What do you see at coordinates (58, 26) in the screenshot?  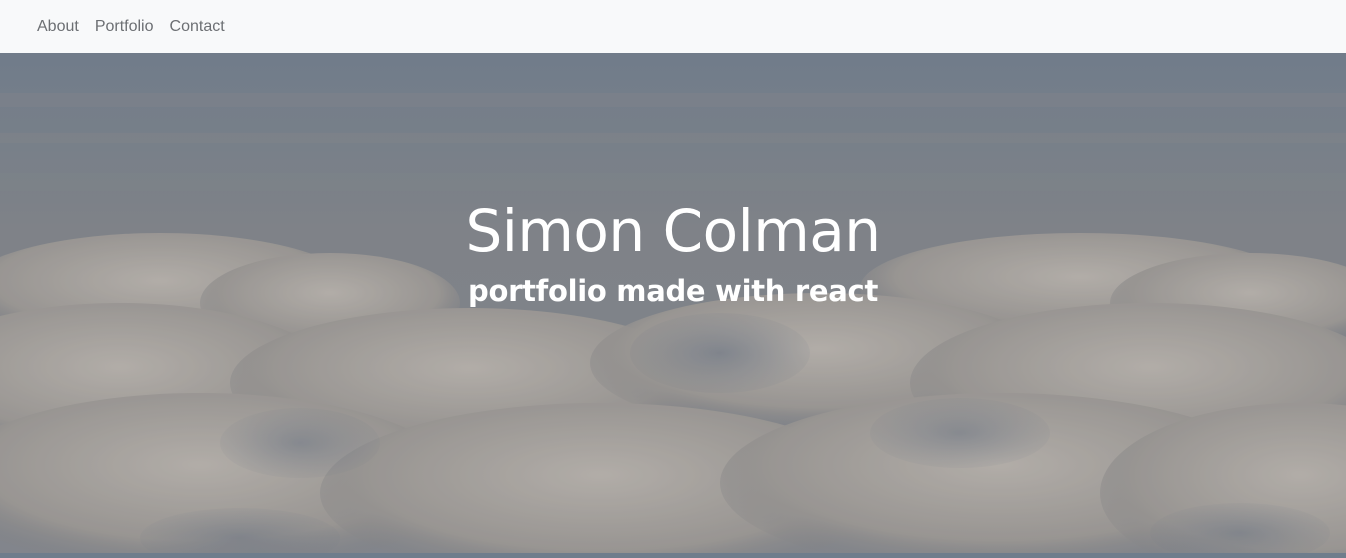 I see `nav-link-about: About` at bounding box center [58, 26].